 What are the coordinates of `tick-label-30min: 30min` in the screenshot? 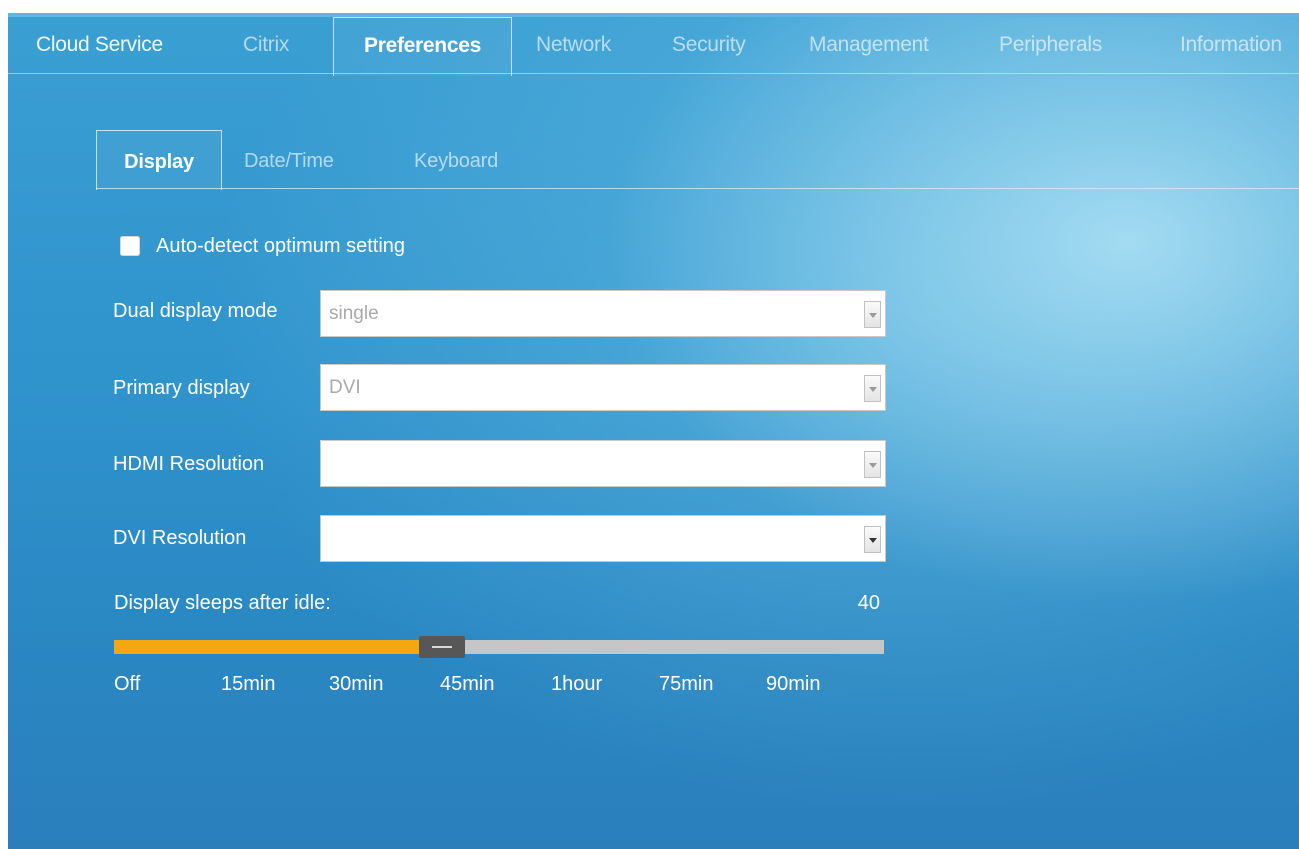 It's located at (356, 684).